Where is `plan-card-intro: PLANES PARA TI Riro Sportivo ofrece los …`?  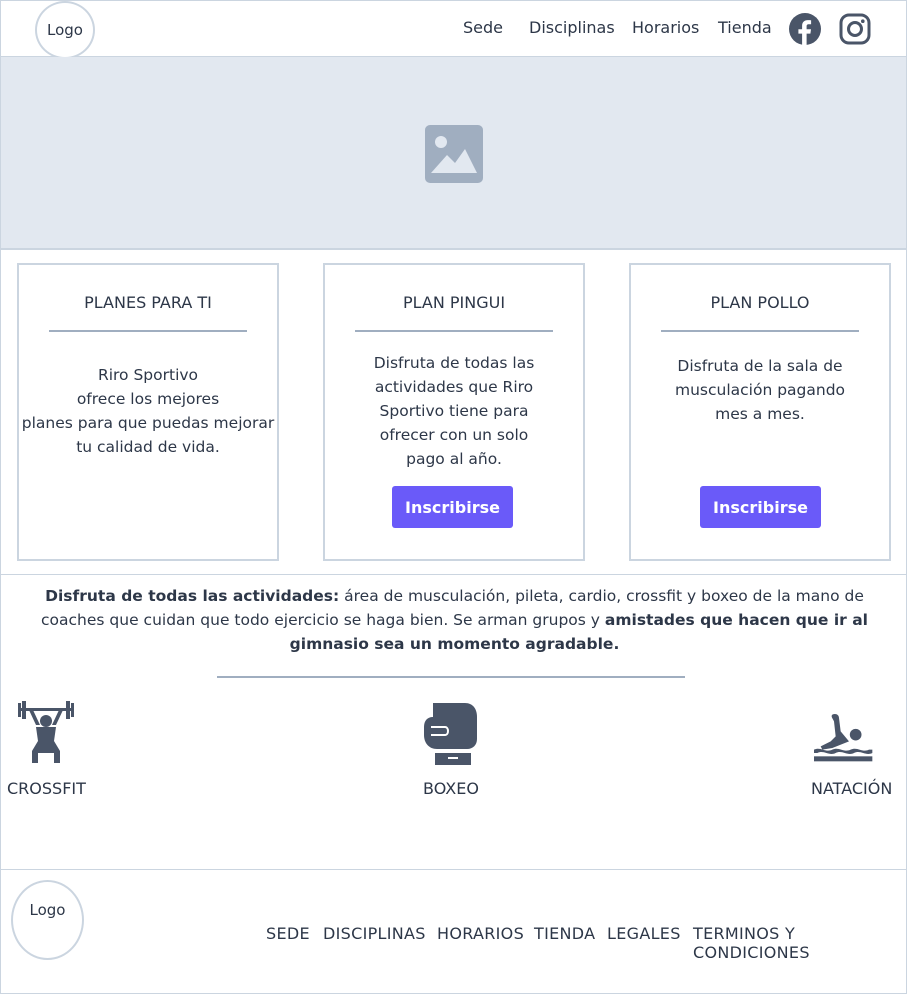 plan-card-intro: PLANES PARA TI Riro Sportivo ofrece los … is located at coordinates (148, 412).